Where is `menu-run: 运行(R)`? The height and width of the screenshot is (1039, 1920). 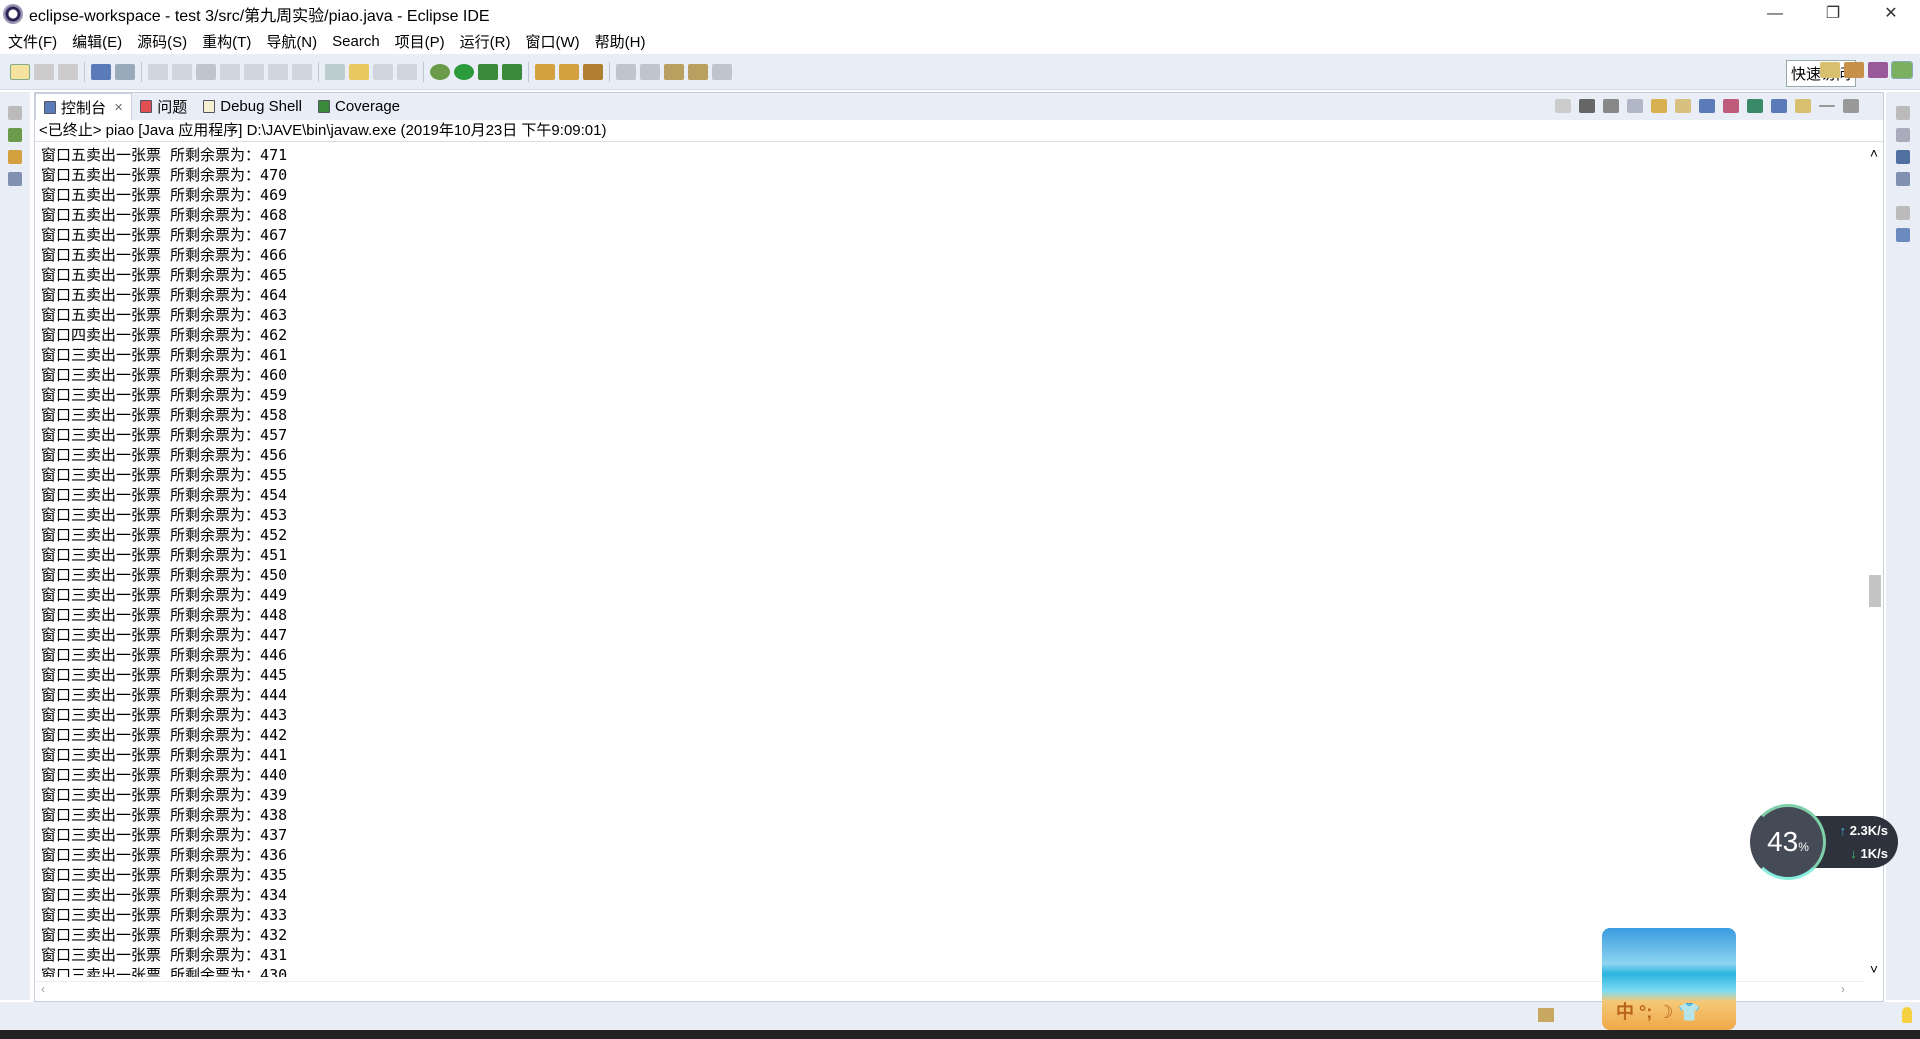
menu-run: 运行(R) is located at coordinates (485, 41).